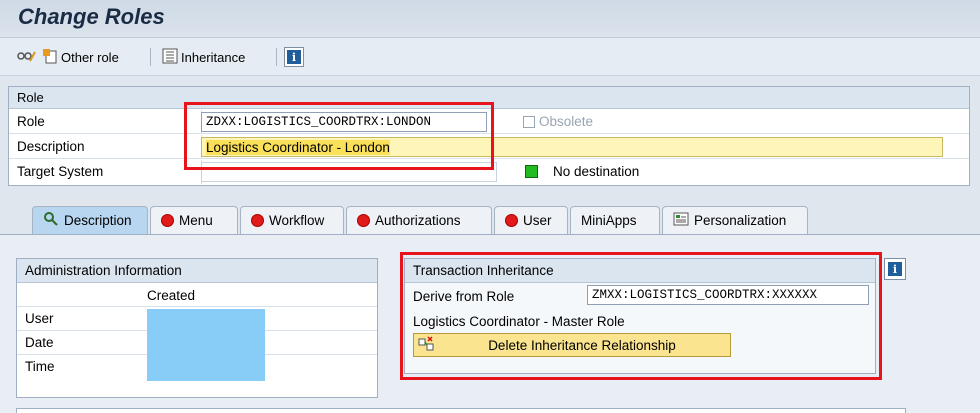 This screenshot has width=980, height=413. What do you see at coordinates (609, 220) in the screenshot?
I see `tab-label: MiniApps` at bounding box center [609, 220].